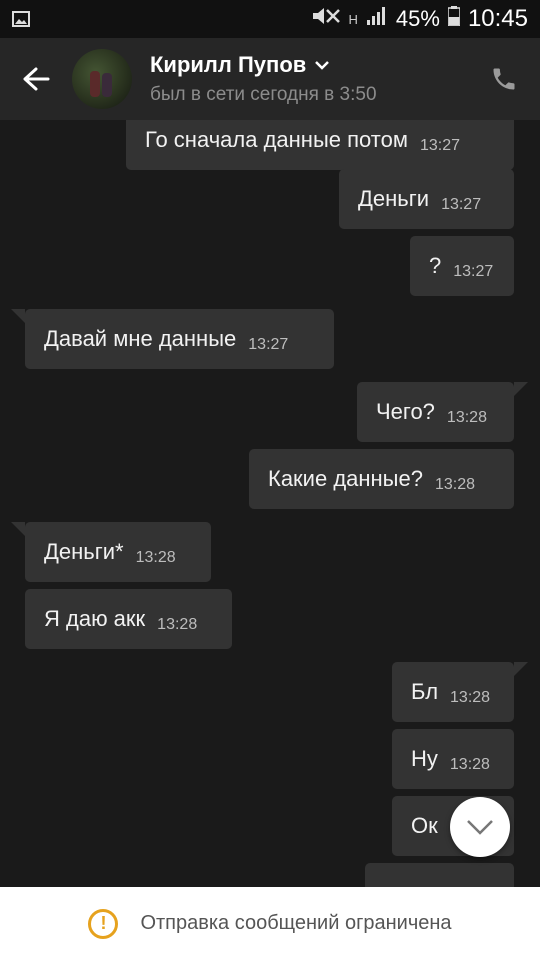 The image size is (540, 960). What do you see at coordinates (435, 265) in the screenshot?
I see `message-text: ?` at bounding box center [435, 265].